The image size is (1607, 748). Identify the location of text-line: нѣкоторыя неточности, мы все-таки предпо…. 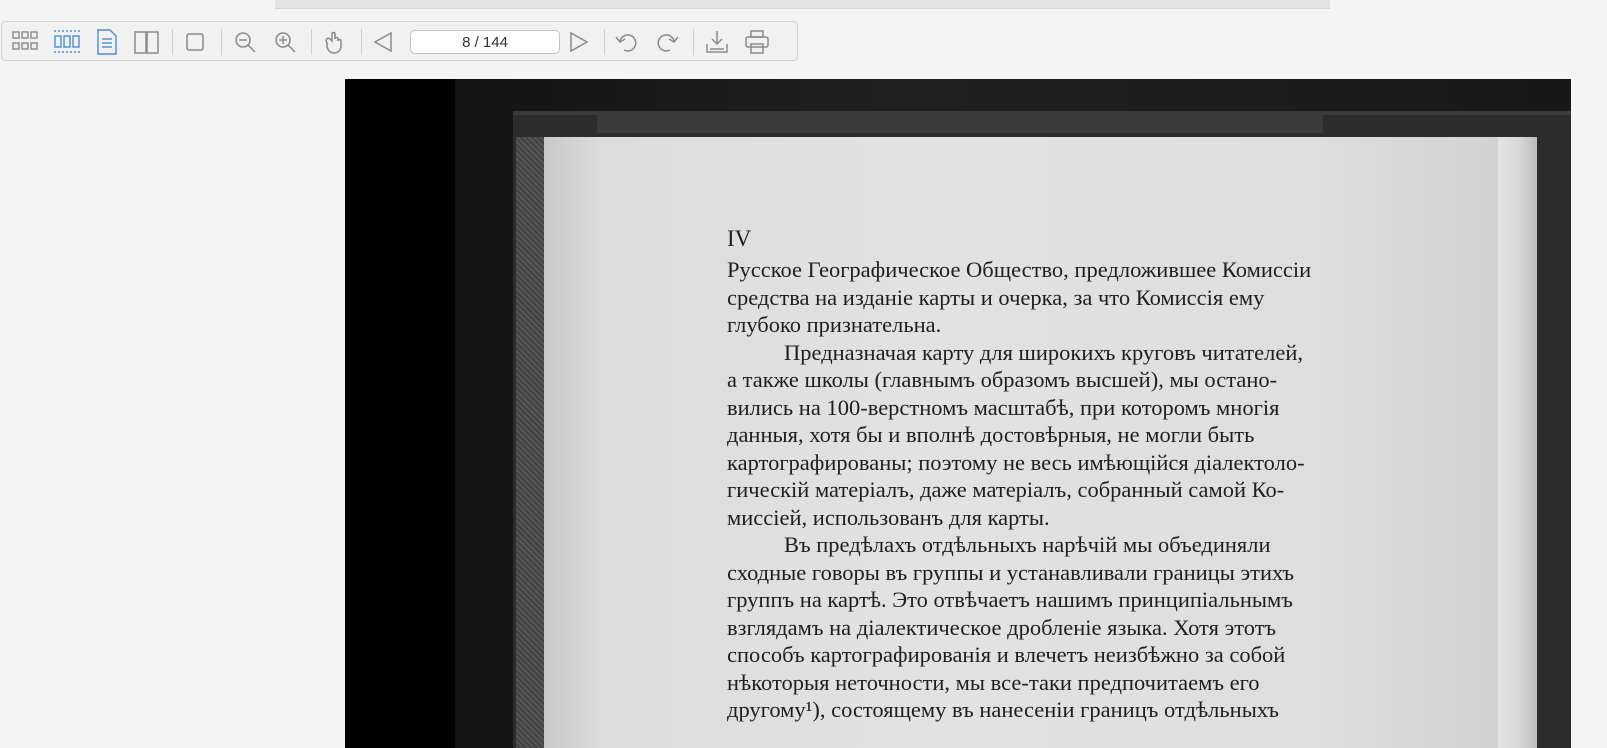
(993, 682).